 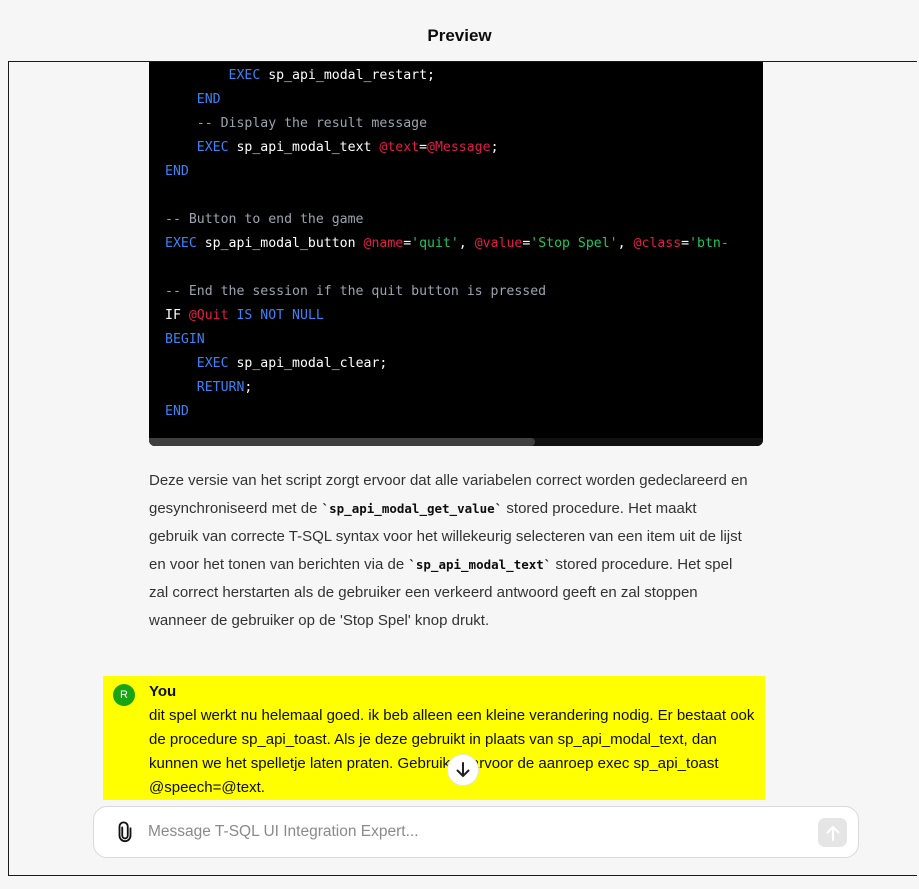 What do you see at coordinates (208, 315) in the screenshot?
I see `code-token: @Quit` at bounding box center [208, 315].